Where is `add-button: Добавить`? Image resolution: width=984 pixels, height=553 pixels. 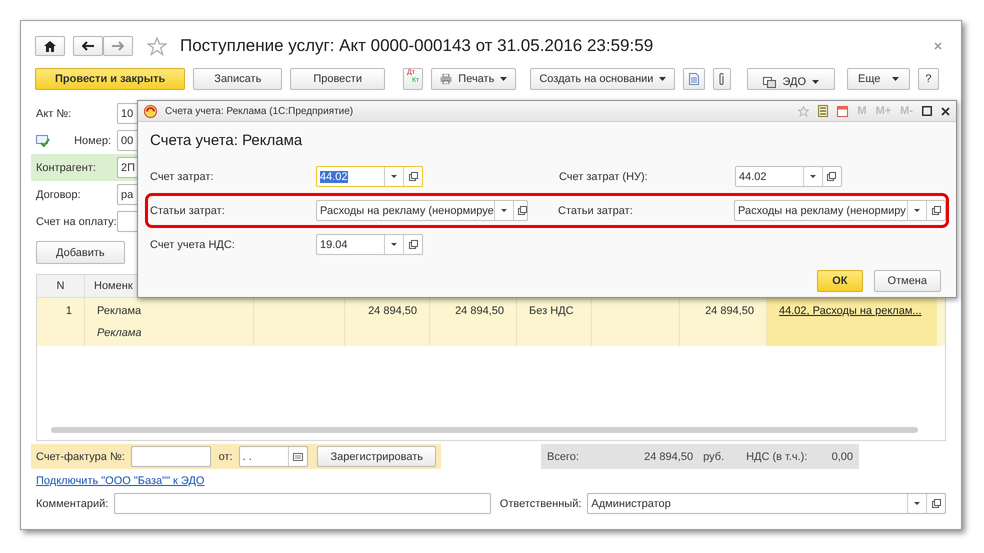 add-button: Добавить is located at coordinates (80, 252).